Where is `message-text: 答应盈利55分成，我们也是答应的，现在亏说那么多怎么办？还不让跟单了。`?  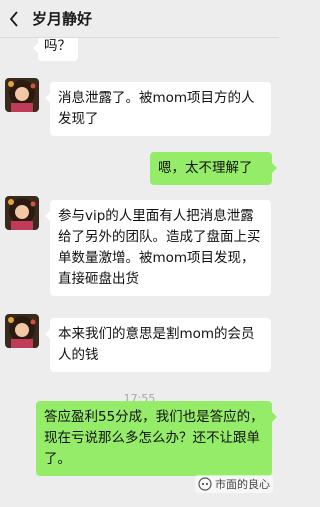 message-text: 答应盈利55分成，我们也是答应的，现在亏说那么多怎么办？还不让跟单了。 is located at coordinates (154, 438).